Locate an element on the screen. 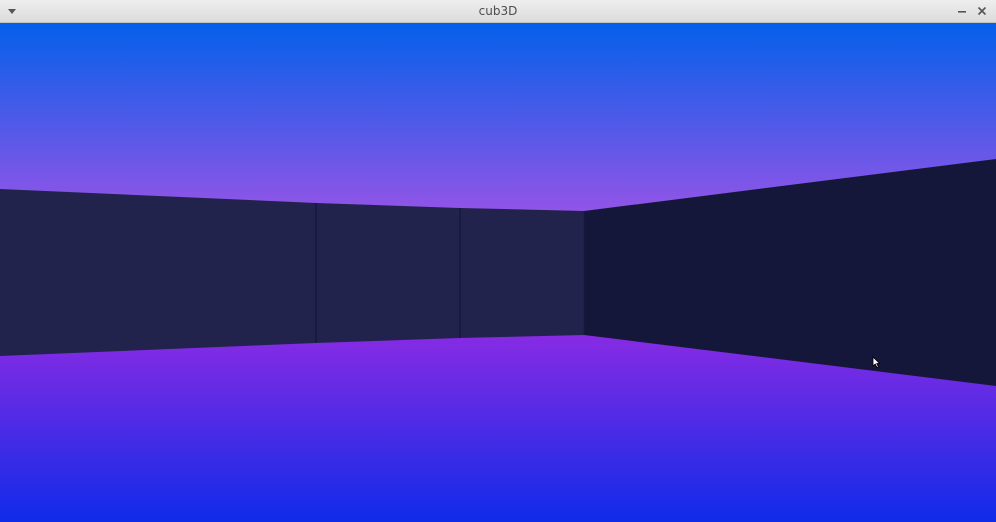  minimize-icon is located at coordinates (962, 12).